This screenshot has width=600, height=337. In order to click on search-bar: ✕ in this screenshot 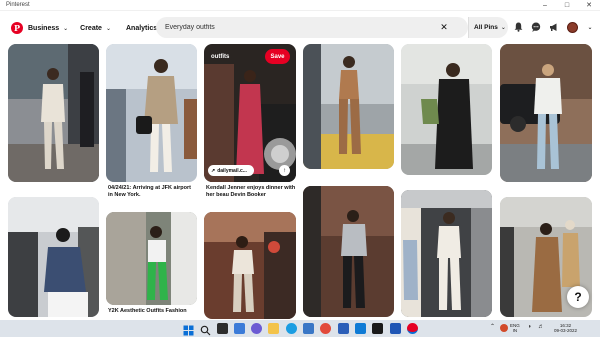, I will do `click(312, 27)`.